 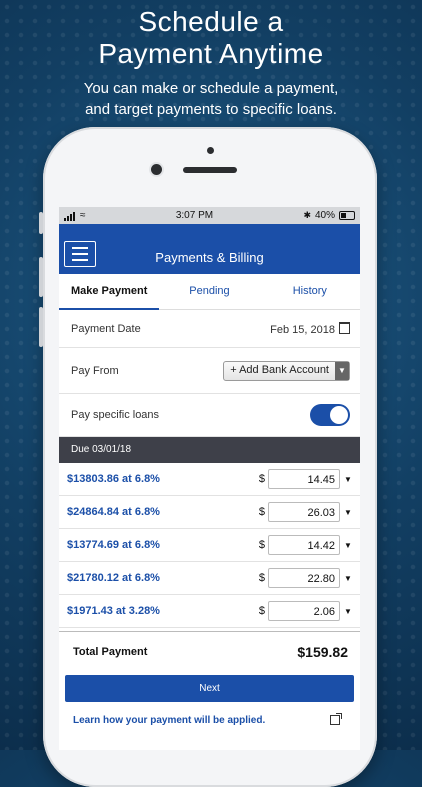 What do you see at coordinates (113, 545) in the screenshot?
I see `loan-label: $13774.69 at 6.8%` at bounding box center [113, 545].